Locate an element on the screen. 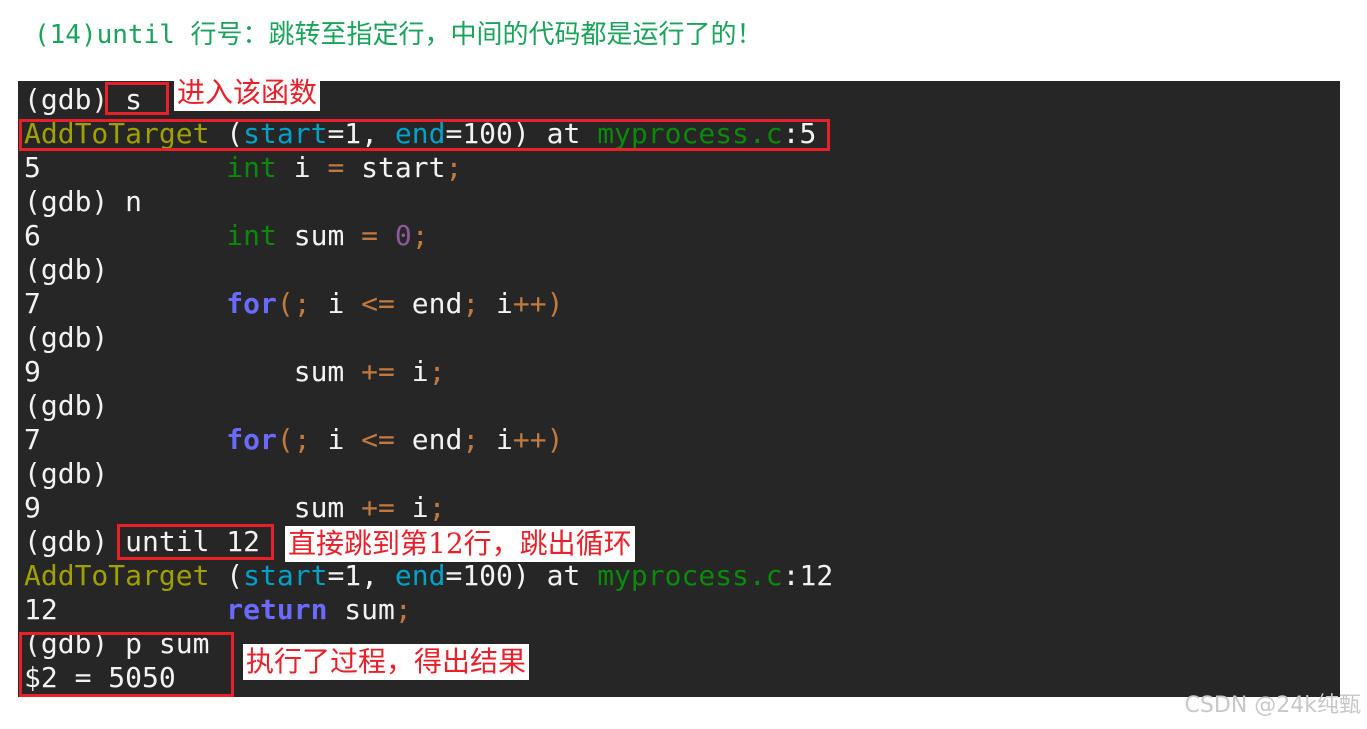 This screenshot has height=729, width=1367. token: myprocess.c is located at coordinates (690, 575).